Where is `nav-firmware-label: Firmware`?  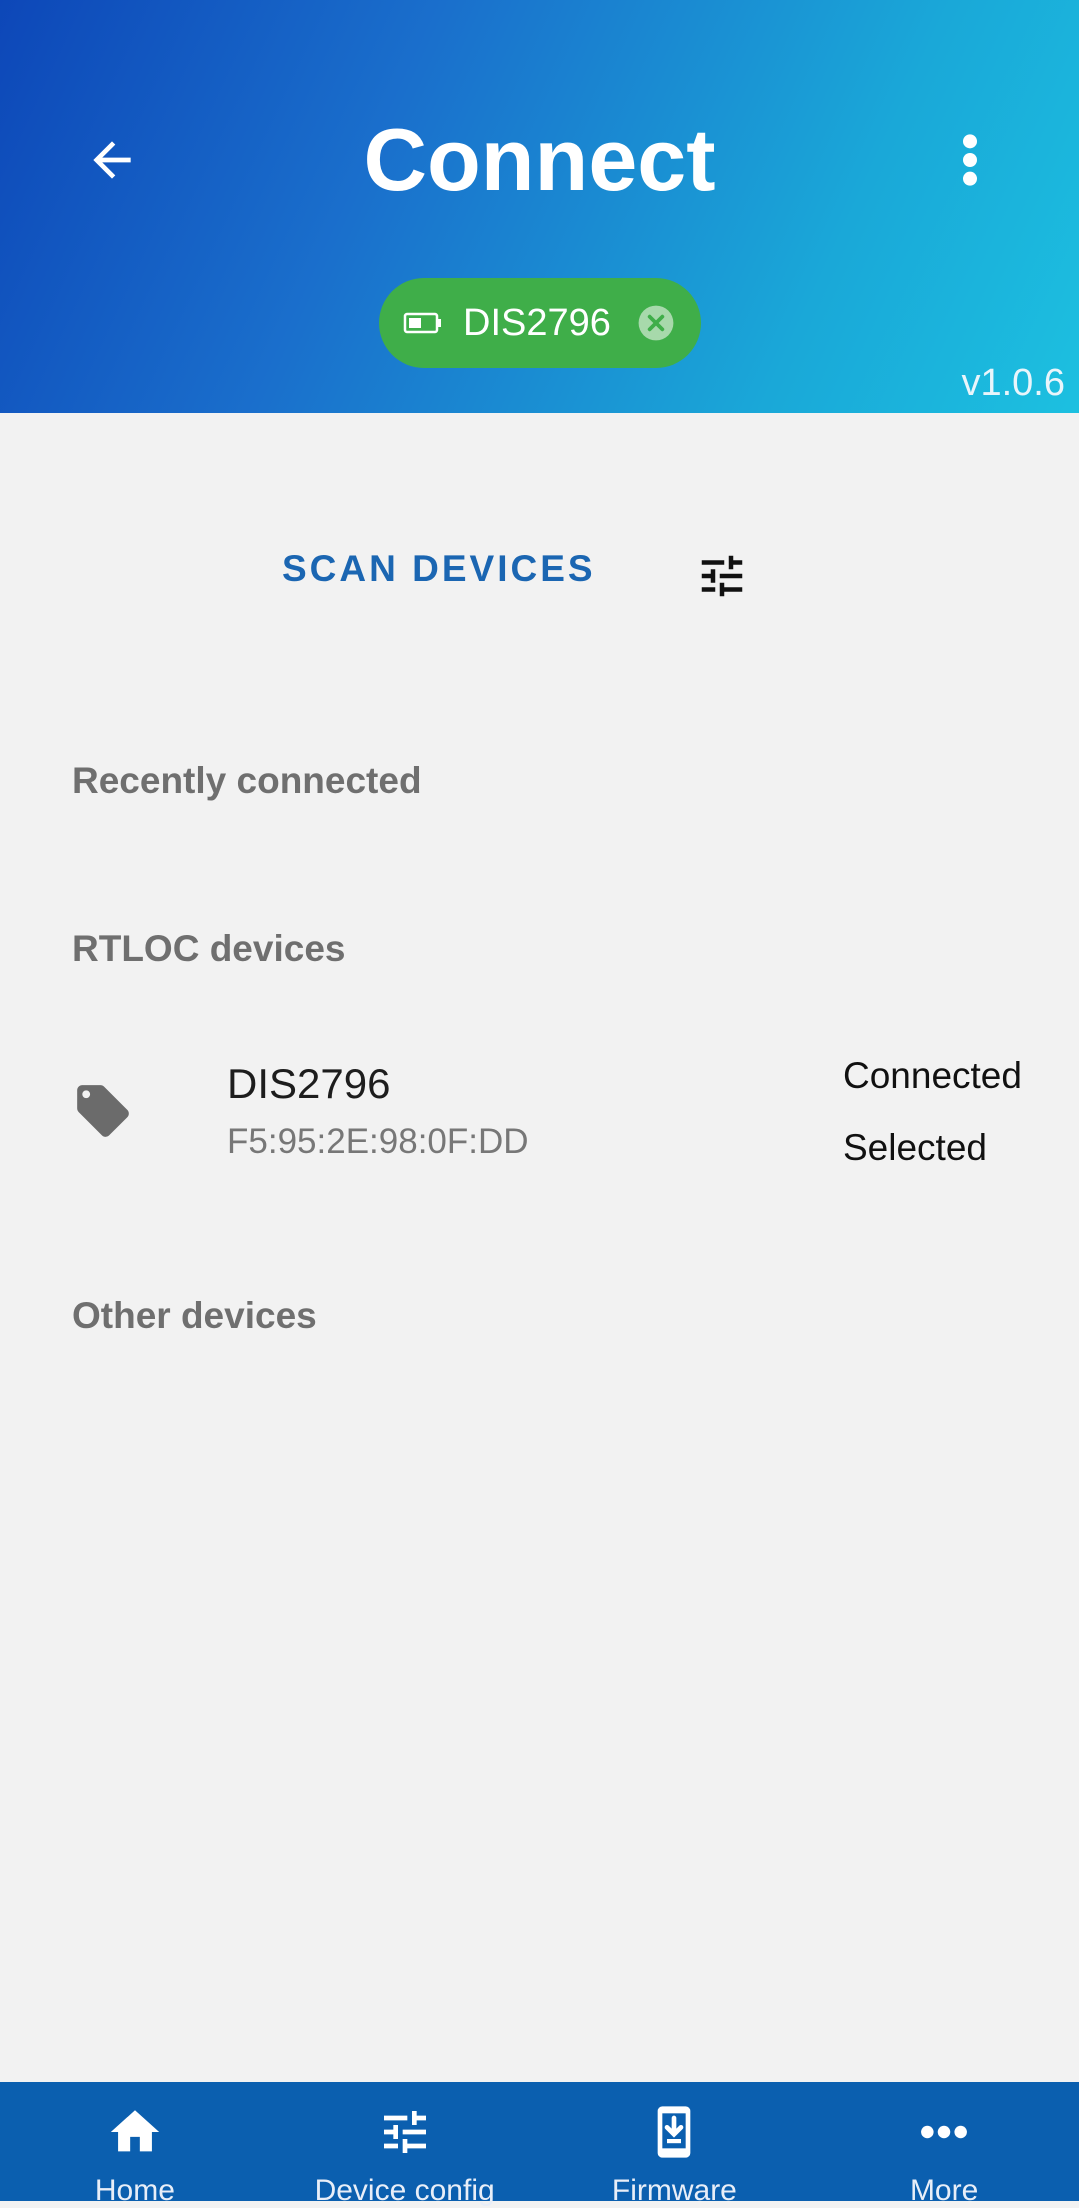
nav-firmware-label: Firmware is located at coordinates (674, 2190).